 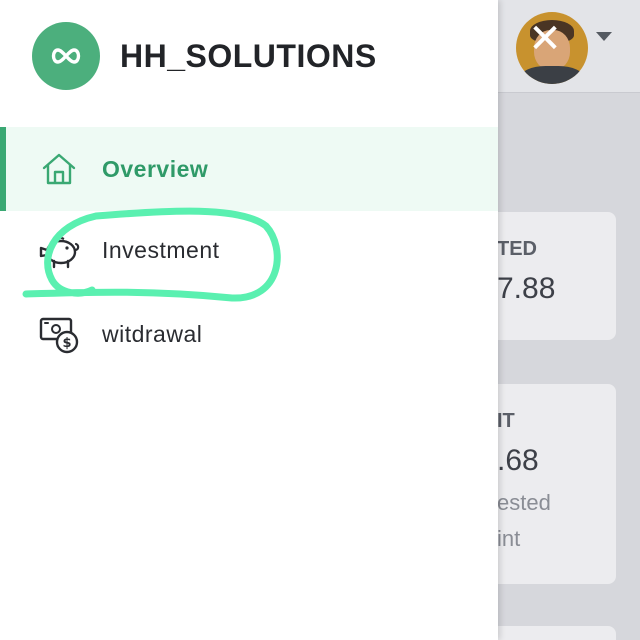 What do you see at coordinates (152, 333) in the screenshot?
I see `nav-item-label: witdrawal` at bounding box center [152, 333].